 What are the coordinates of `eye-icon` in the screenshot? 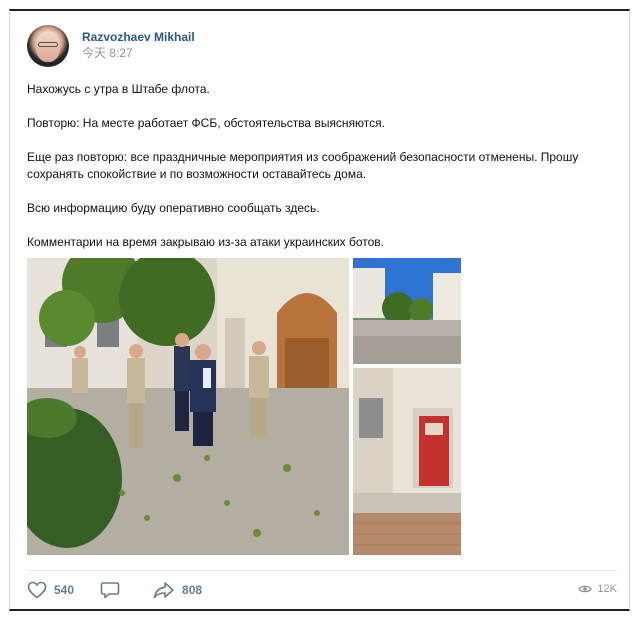 It's located at (585, 589).